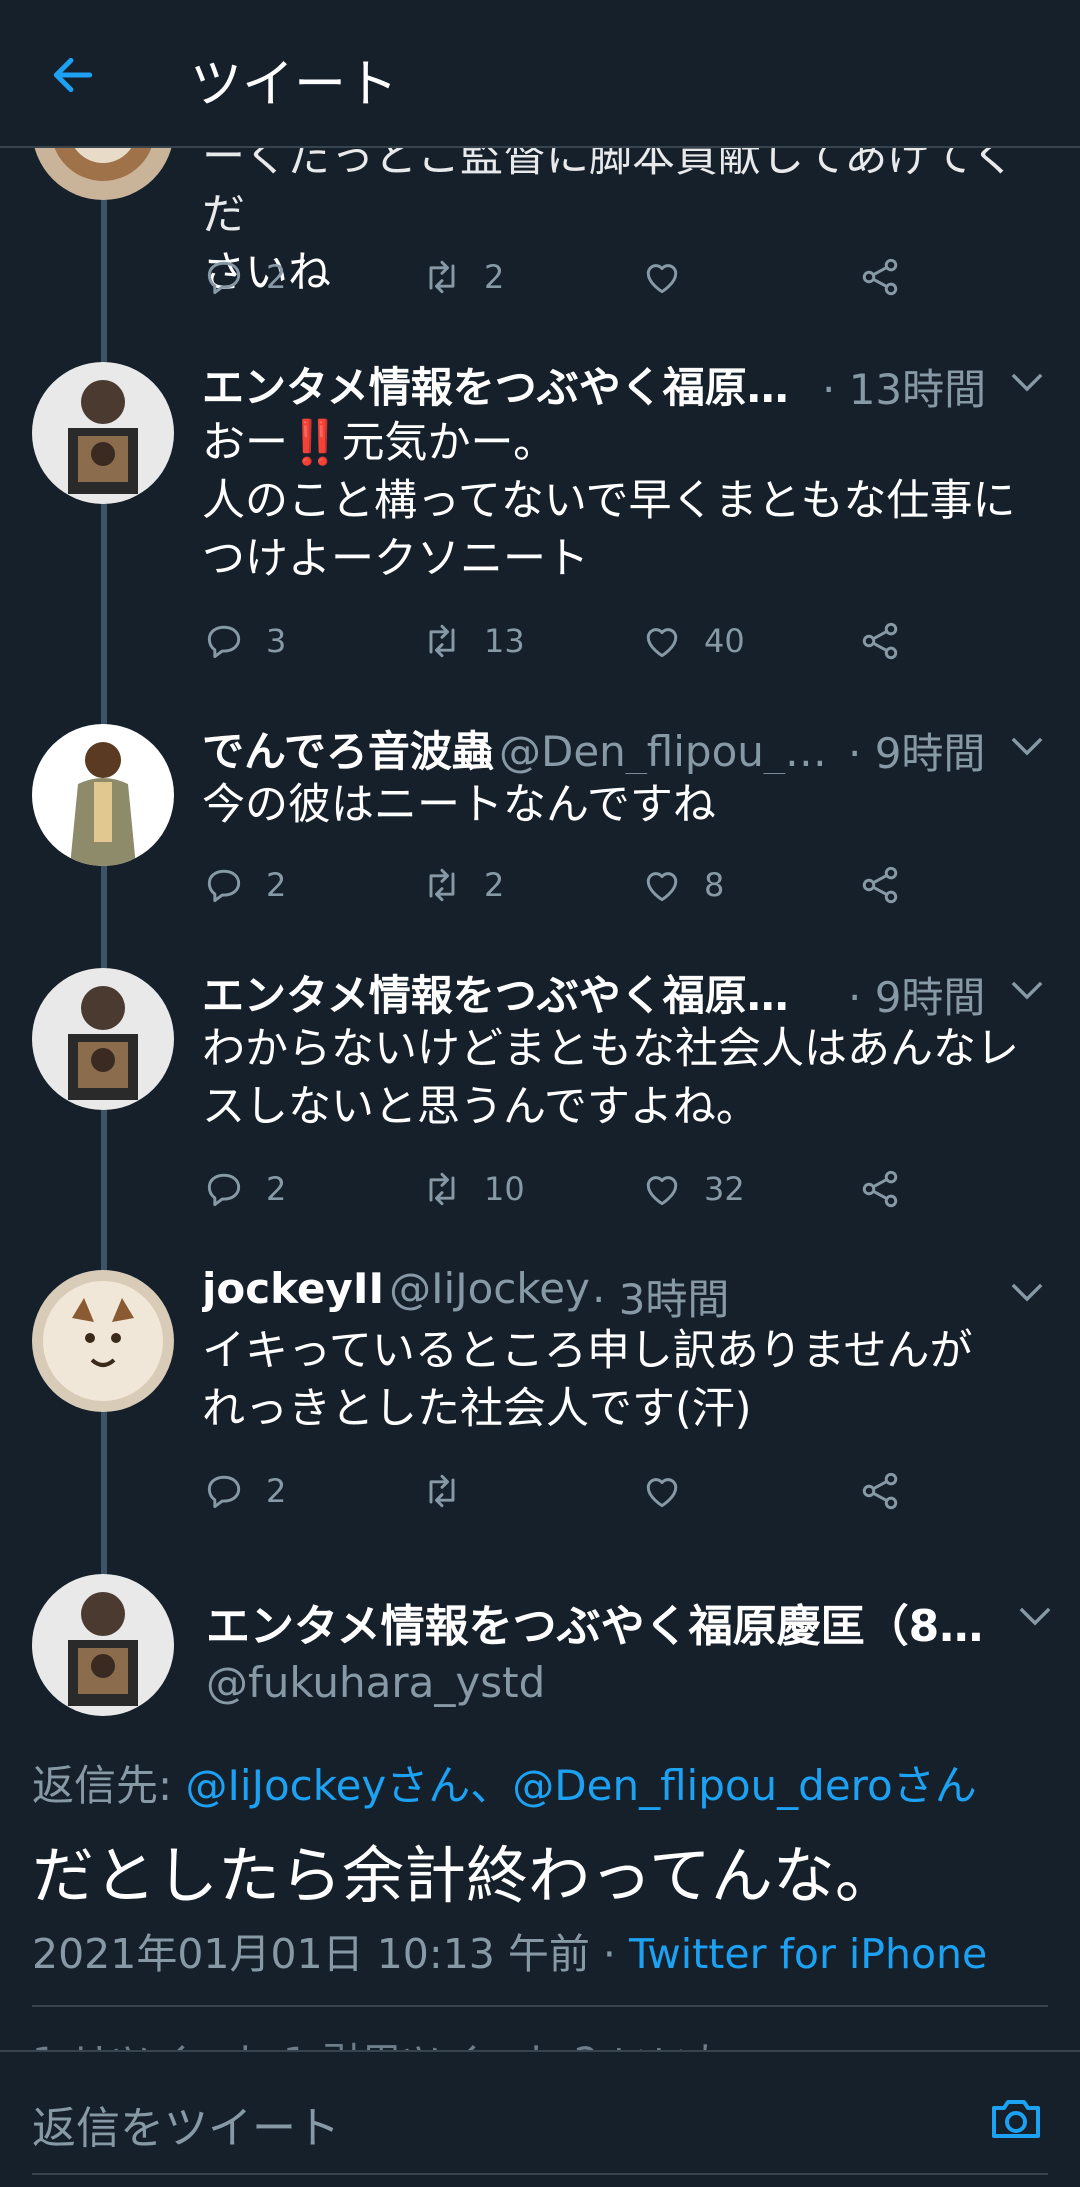 This screenshot has height=2187, width=1080. What do you see at coordinates (581, 1785) in the screenshot?
I see `reply-to-users: @IiJockeyさん、@Den_flipou_deroさん` at bounding box center [581, 1785].